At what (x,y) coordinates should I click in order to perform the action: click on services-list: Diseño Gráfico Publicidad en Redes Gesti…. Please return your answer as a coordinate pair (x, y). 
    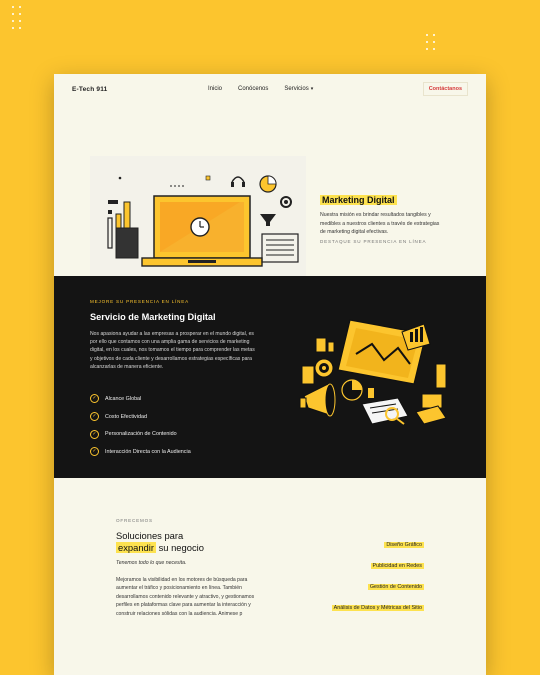
    Looking at the image, I should click on (377, 584).